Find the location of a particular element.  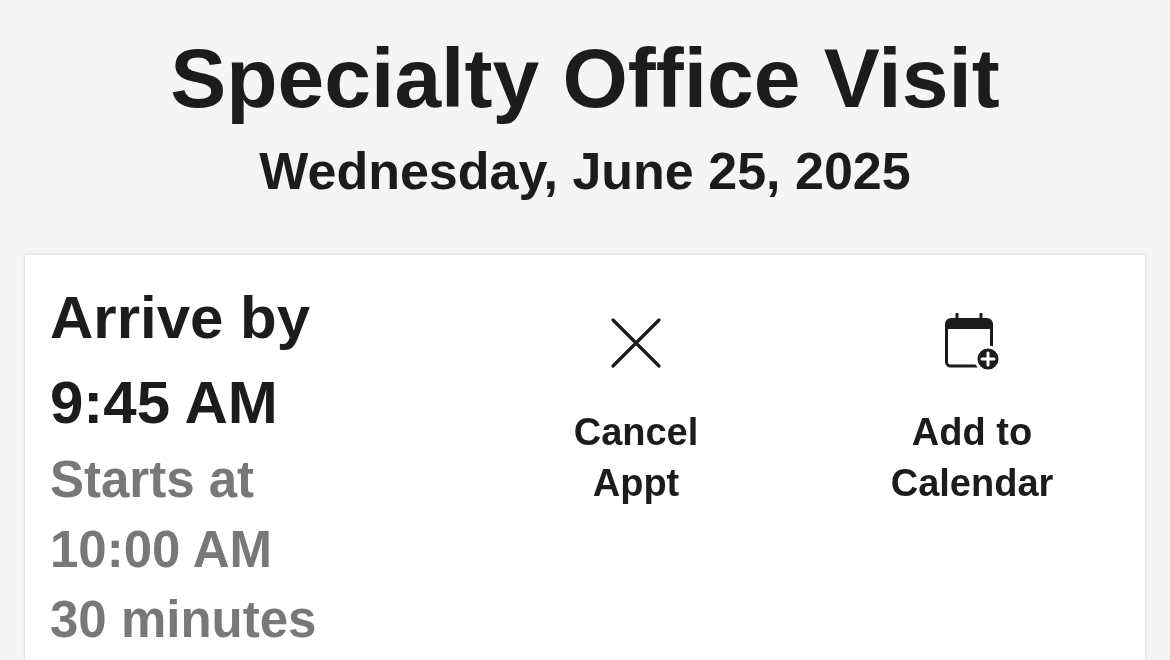

cancel-button: Cancel Appt is located at coordinates (636, 411).